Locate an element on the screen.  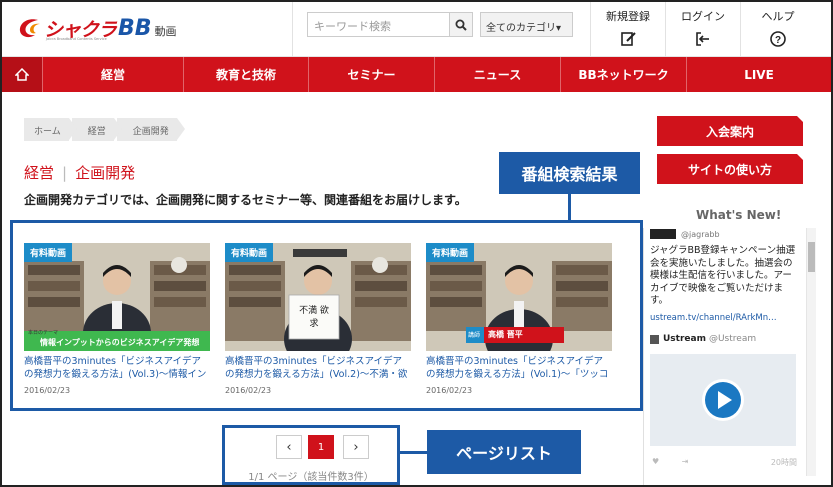
help-label: ヘルプ is located at coordinates (778, 16).